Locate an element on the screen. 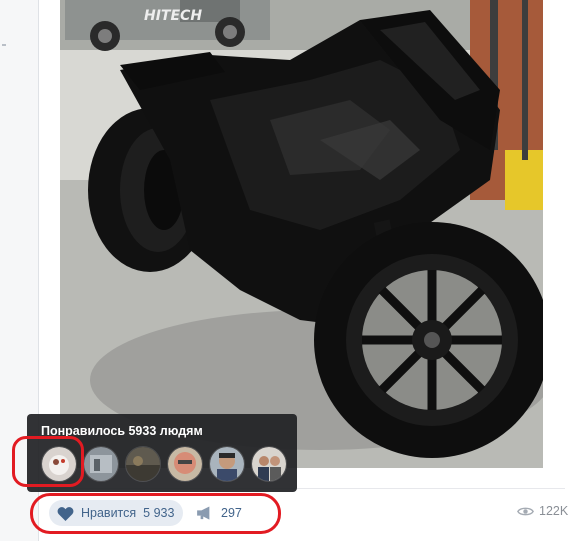 Image resolution: width=581 pixels, height=541 pixels. sidebar-marker is located at coordinates (4, 45).